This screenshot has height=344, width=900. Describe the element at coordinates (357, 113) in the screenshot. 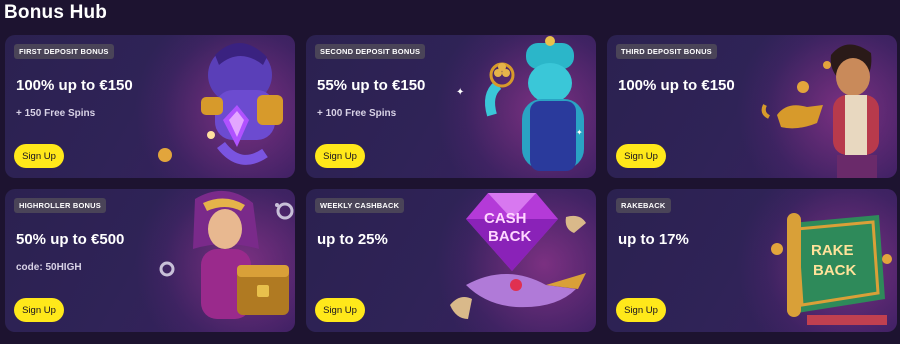

I see `bonus-subline: + 100 Free Spins` at that location.